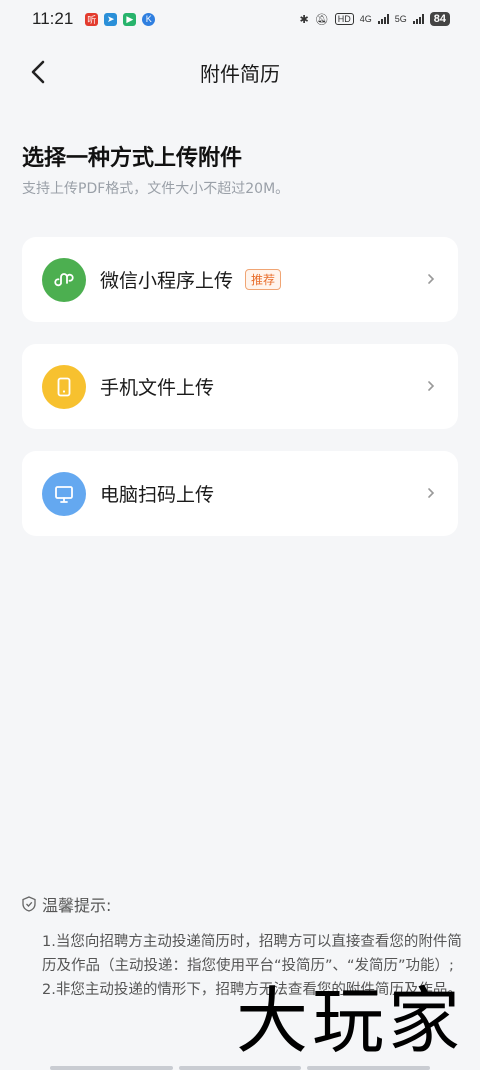 The height and width of the screenshot is (1070, 480). I want to click on bluetooth-icon: ✱, so click(304, 19).